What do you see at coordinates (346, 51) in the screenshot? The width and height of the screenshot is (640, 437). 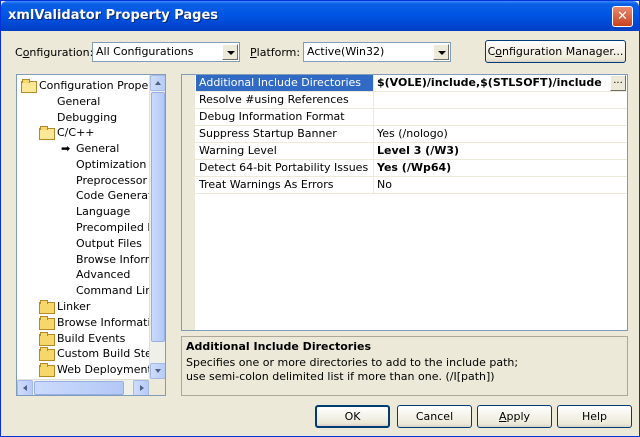 I see `platform-value: Active(Win32)` at bounding box center [346, 51].